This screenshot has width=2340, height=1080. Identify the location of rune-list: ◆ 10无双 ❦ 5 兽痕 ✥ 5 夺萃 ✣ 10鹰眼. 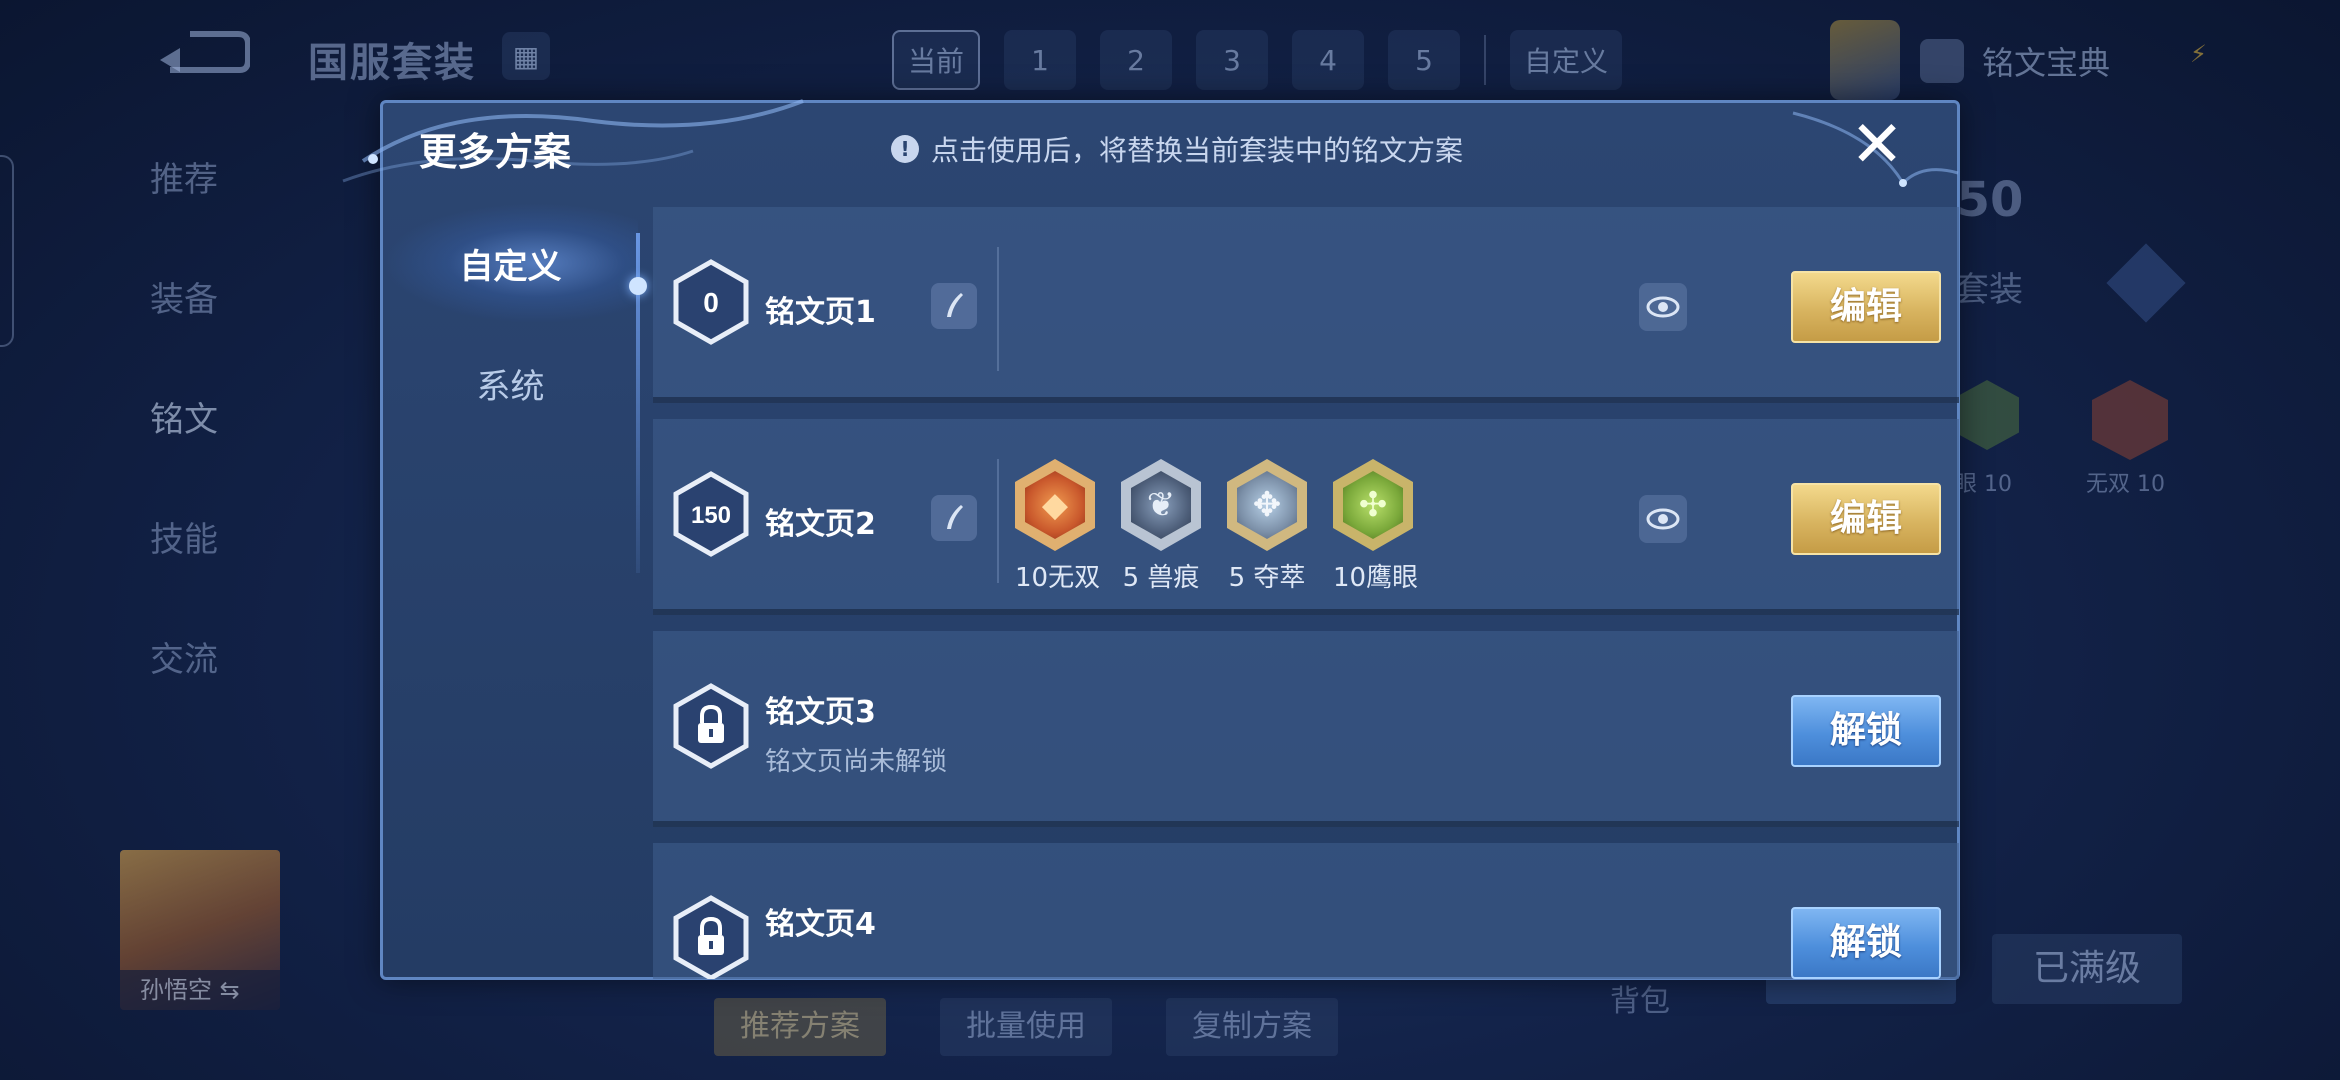
(1217, 526).